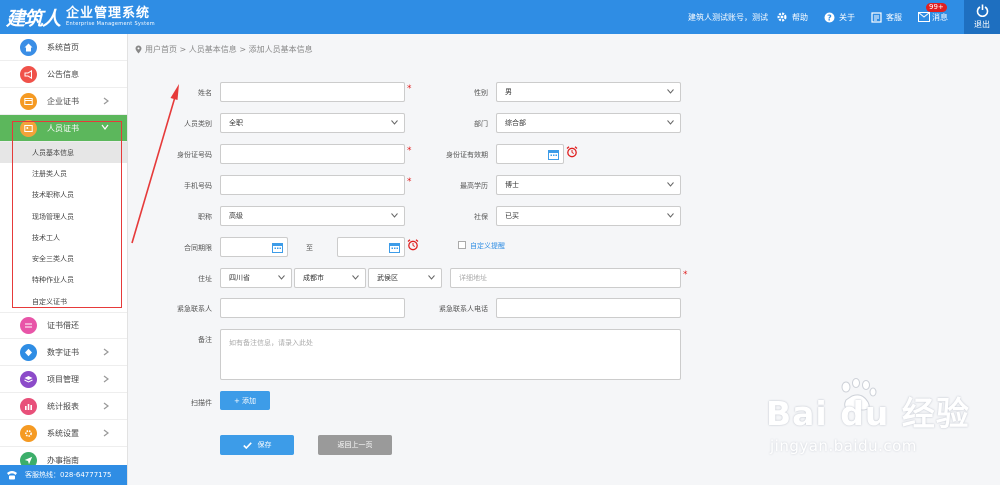 This screenshot has height=485, width=1000. I want to click on sidebar-item-label: 系统首页, so click(63, 47).